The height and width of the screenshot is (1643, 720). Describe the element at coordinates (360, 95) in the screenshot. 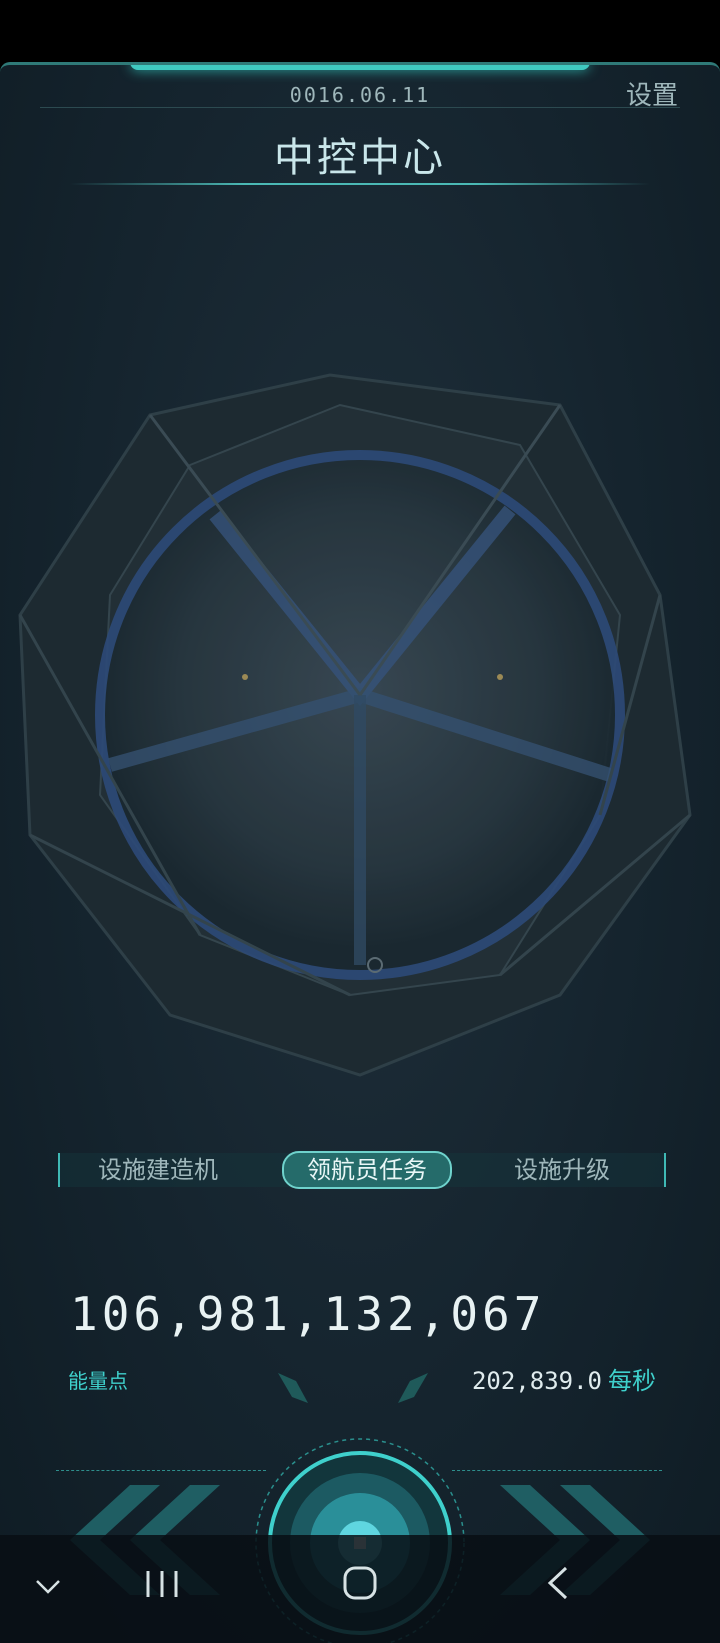

I see `game-date: 0016.06.11` at that location.